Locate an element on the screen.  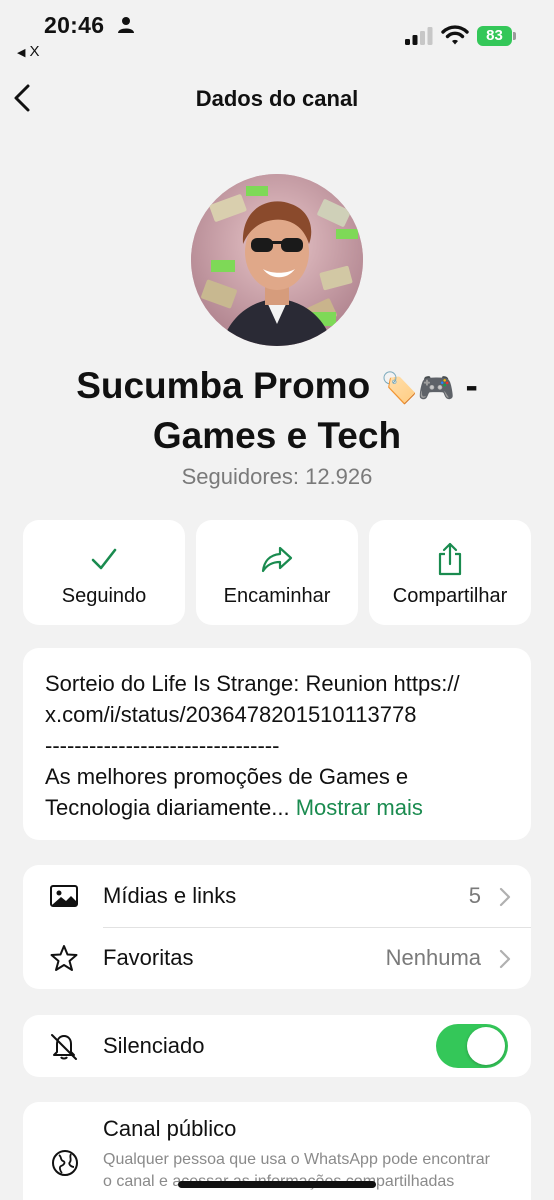
following-label: Seguindo is located at coordinates (104, 596).